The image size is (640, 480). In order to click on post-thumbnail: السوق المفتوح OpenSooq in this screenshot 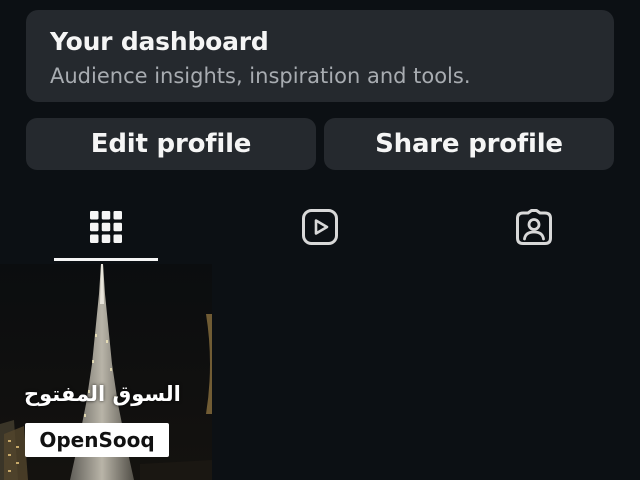, I will do `click(106, 372)`.